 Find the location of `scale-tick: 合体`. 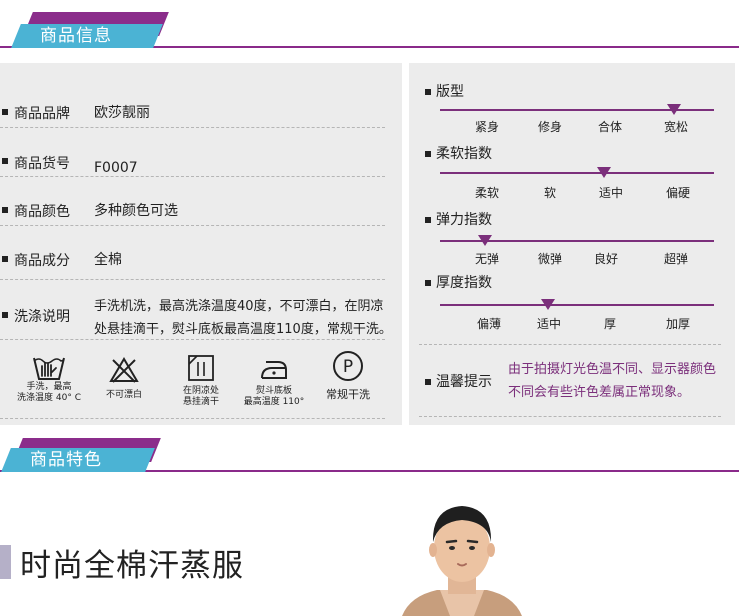

scale-tick: 合体 is located at coordinates (610, 127).